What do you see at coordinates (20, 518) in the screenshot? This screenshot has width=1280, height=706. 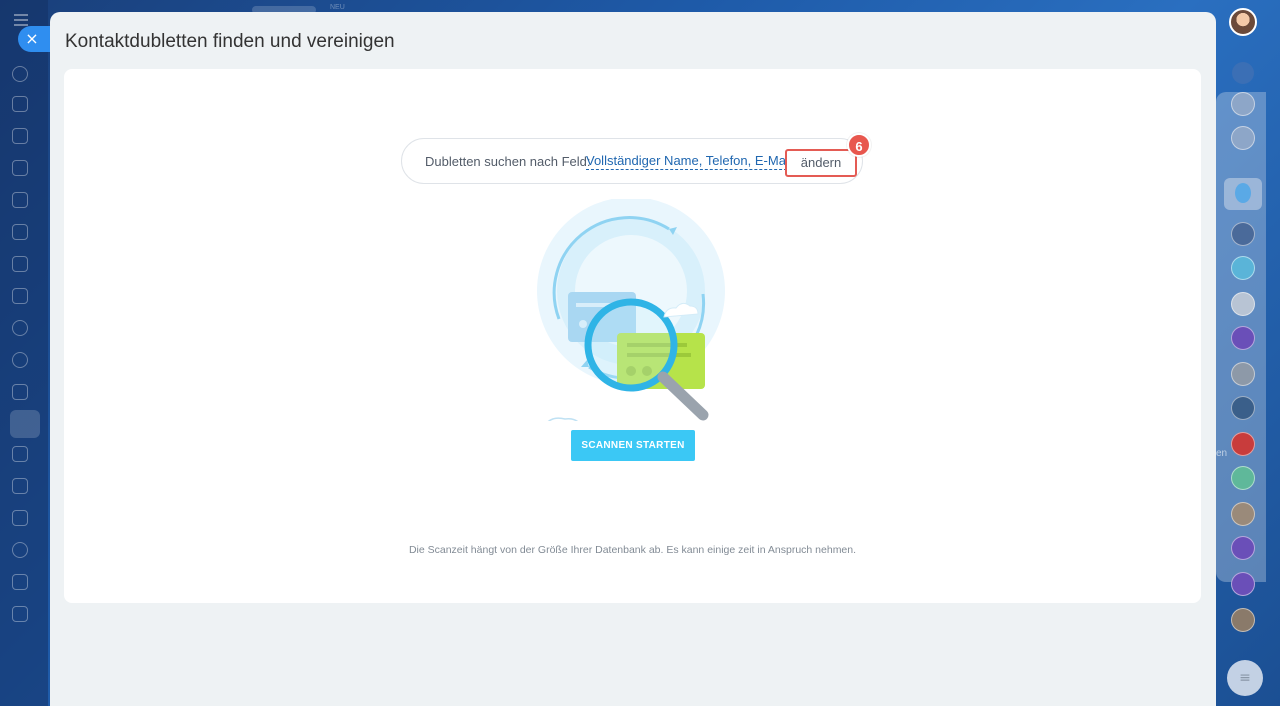 I see `robot-icon` at bounding box center [20, 518].